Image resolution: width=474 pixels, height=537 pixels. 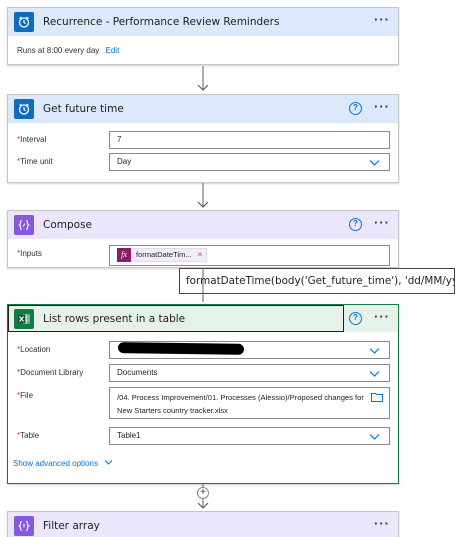 What do you see at coordinates (203, 493) in the screenshot?
I see `insert-step-button: +` at bounding box center [203, 493].